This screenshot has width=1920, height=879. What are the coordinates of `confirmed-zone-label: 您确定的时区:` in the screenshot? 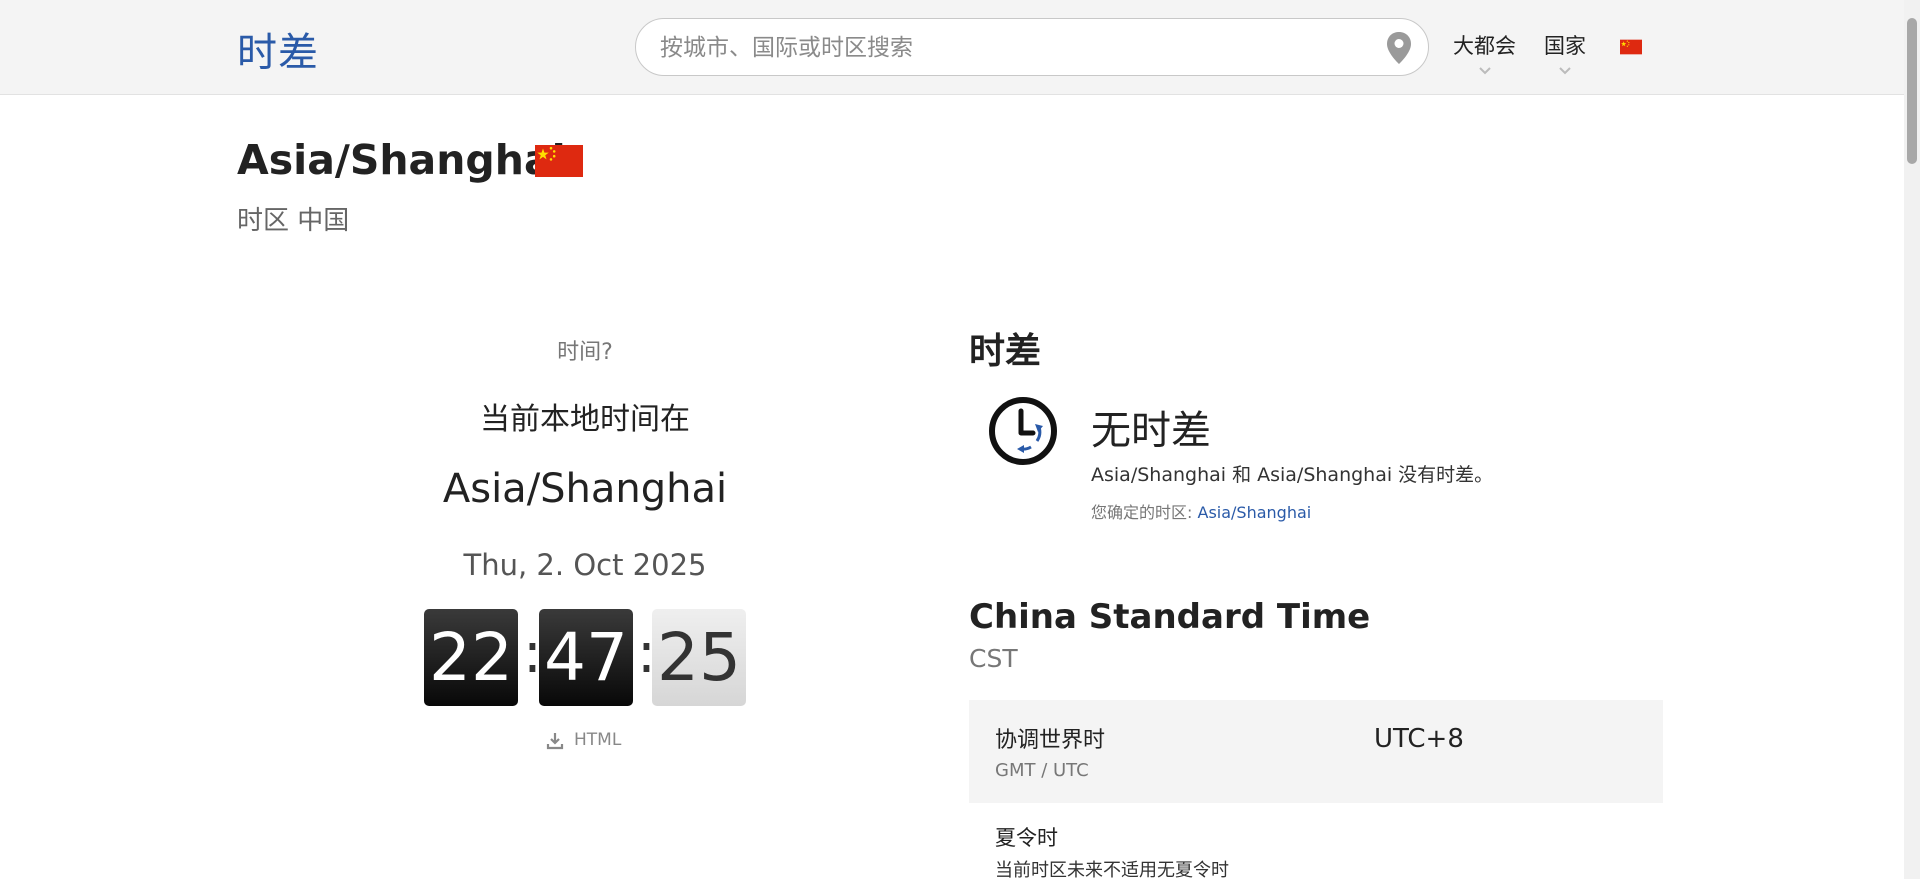 It's located at (1142, 512).